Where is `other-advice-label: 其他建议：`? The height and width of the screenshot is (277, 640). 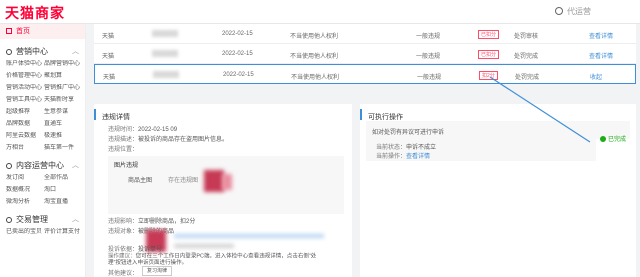
other-advice-label: 其他建议： is located at coordinates (123, 274).